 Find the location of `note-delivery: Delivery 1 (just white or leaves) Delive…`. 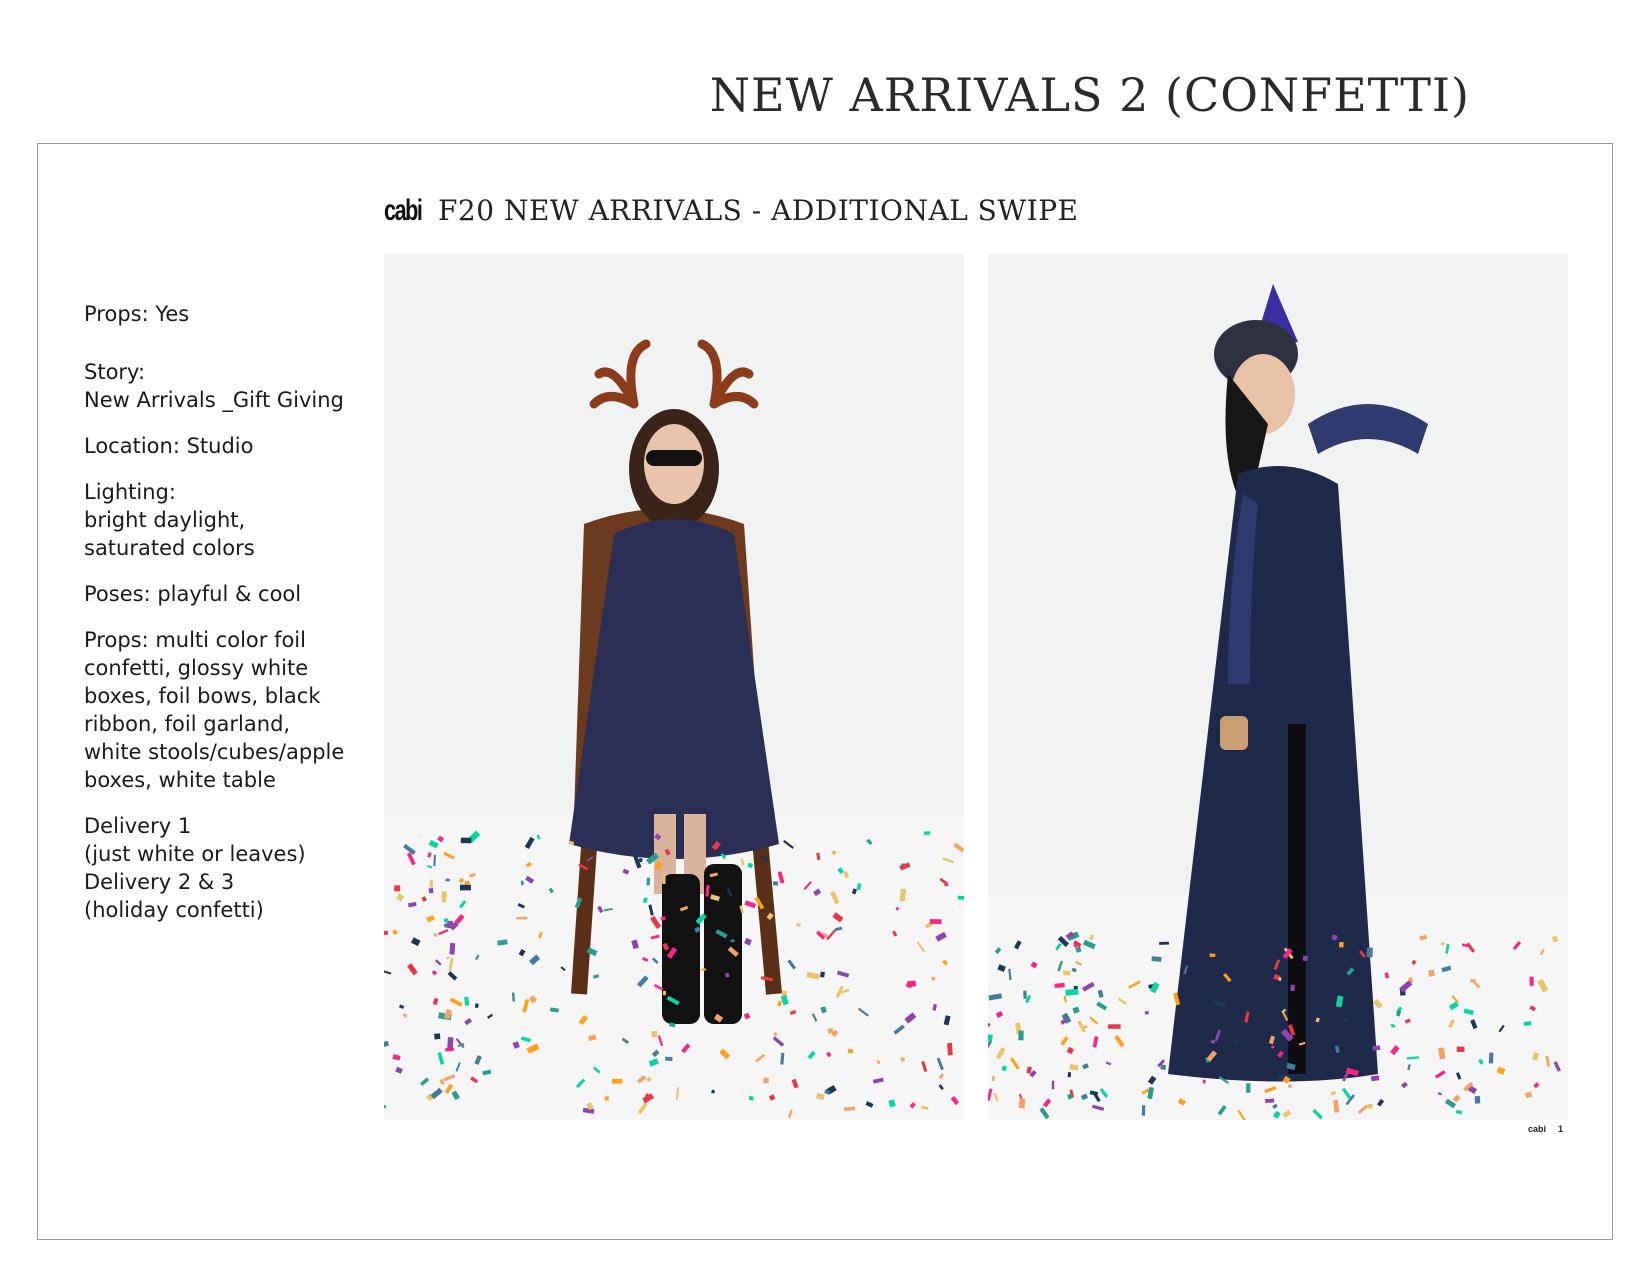

note-delivery: Delivery 1 (just white or leaves) Delive… is located at coordinates (195, 868).